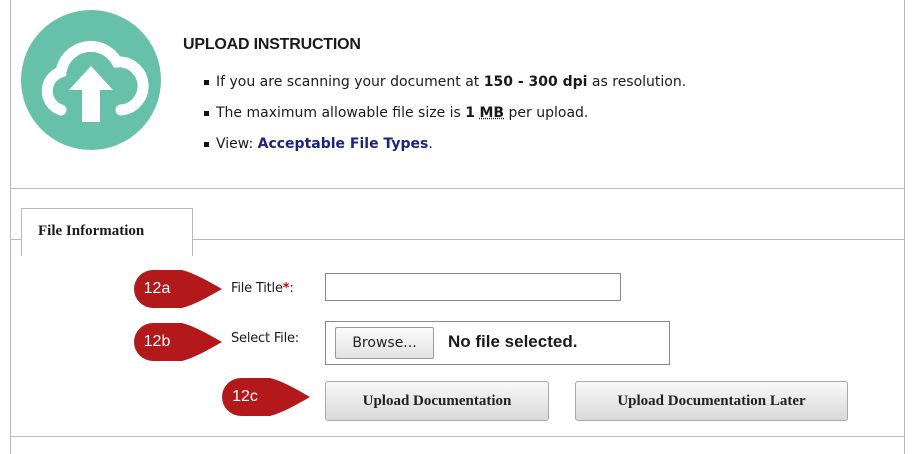 The image size is (915, 454). What do you see at coordinates (157, 288) in the screenshot?
I see `step-label-12a: 12a` at bounding box center [157, 288].